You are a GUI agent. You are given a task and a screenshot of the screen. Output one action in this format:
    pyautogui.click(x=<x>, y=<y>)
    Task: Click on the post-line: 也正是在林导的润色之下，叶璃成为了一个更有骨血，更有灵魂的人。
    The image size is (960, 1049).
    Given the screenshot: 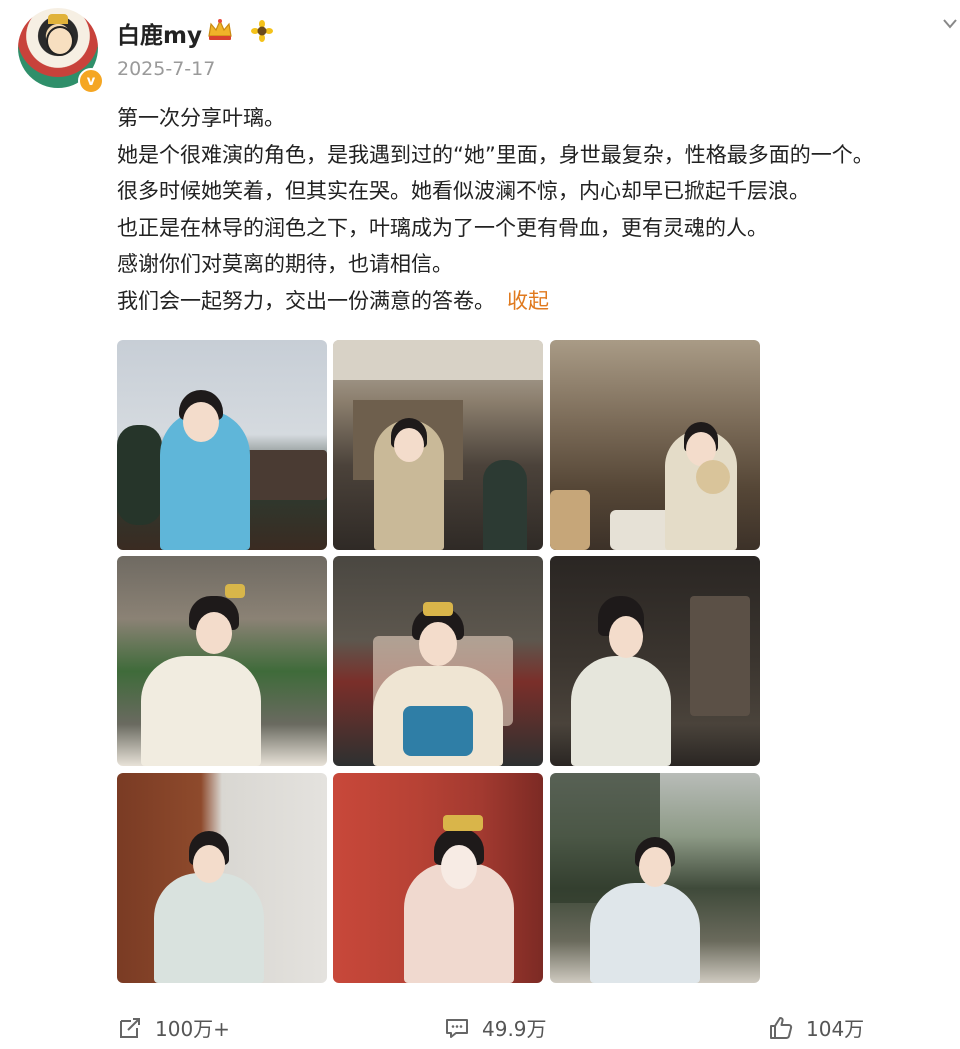 What is the action you would take?
    pyautogui.click(x=442, y=227)
    